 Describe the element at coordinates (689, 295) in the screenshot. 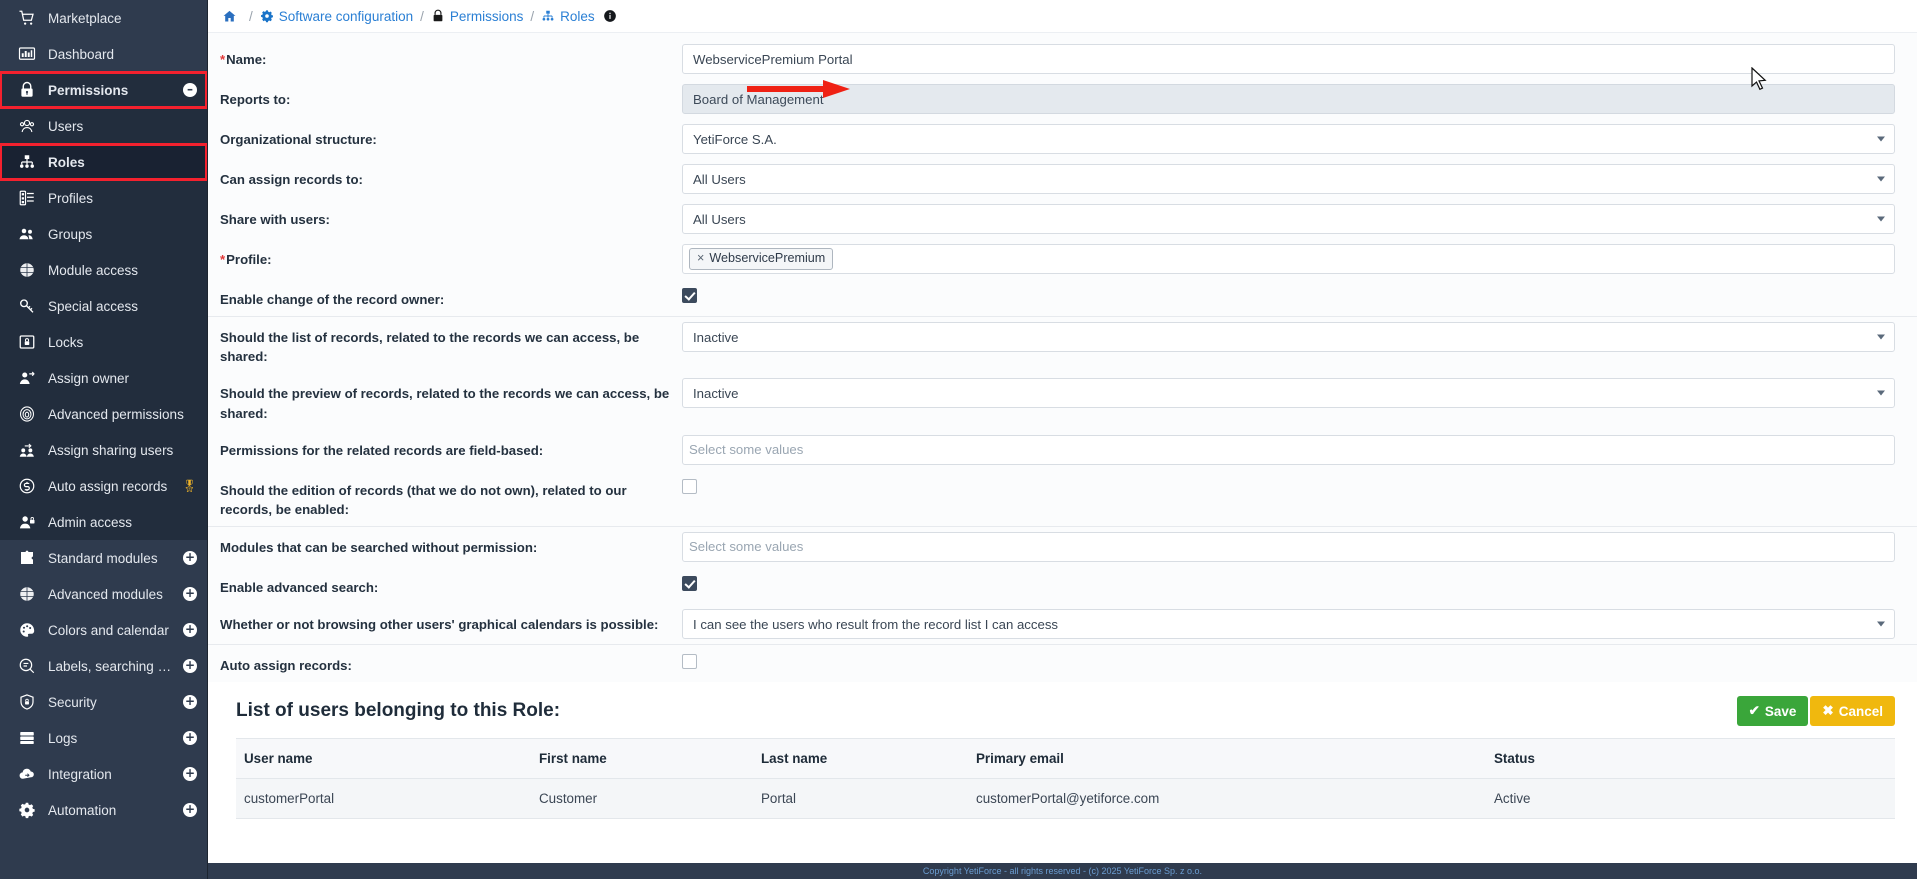

I see `enable-change-owner-checkbox` at that location.